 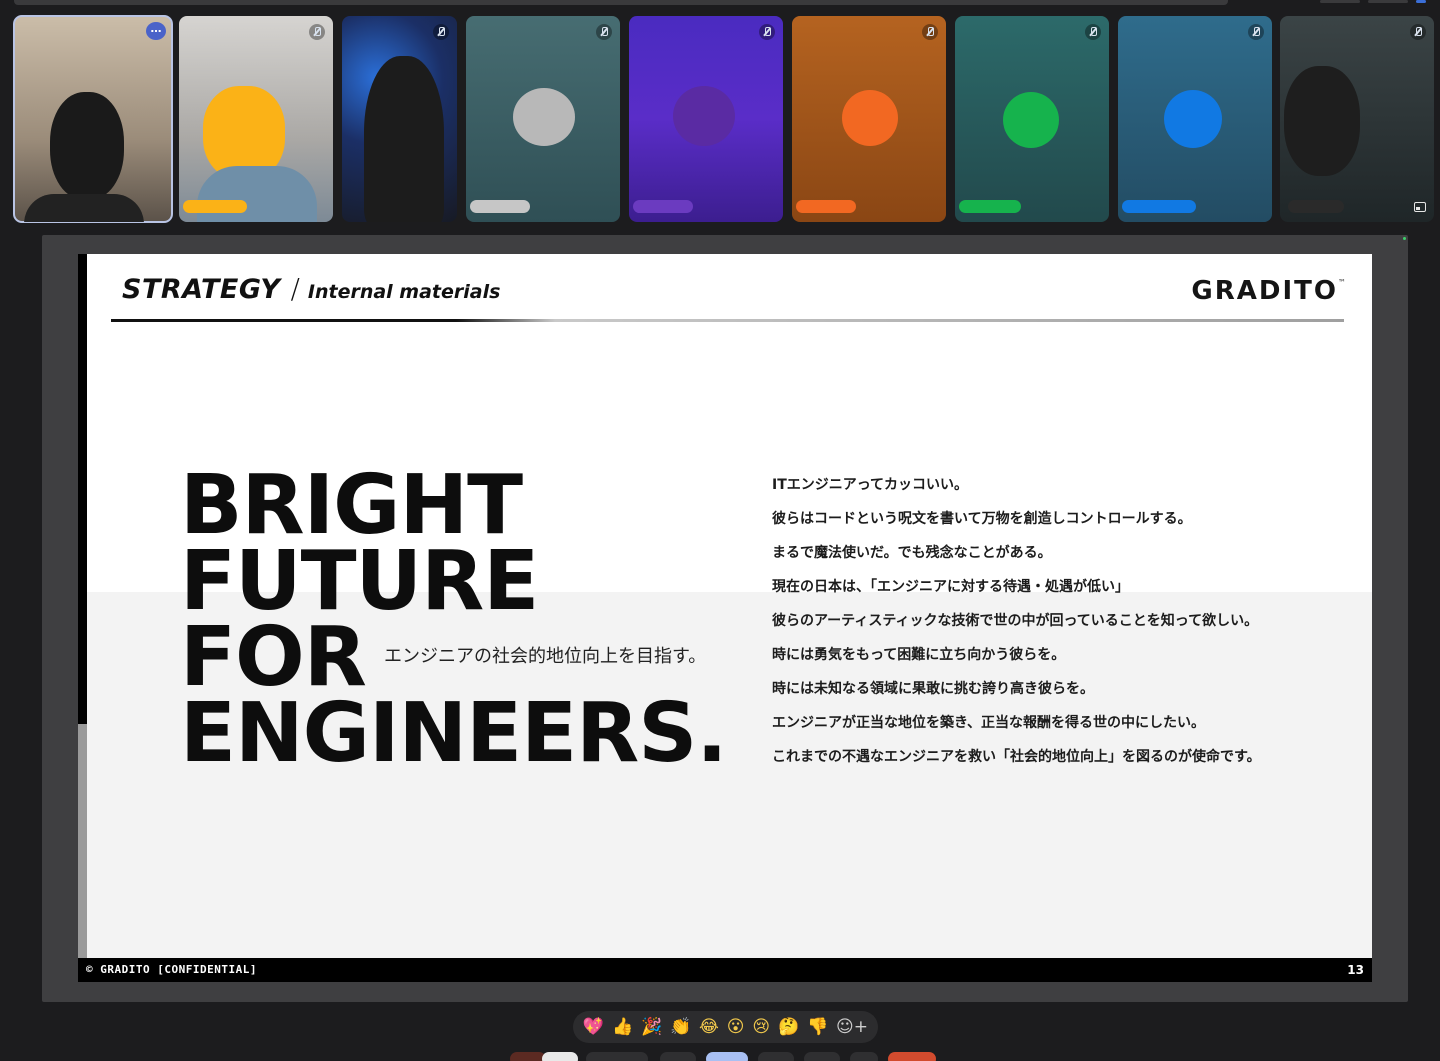 I want to click on heart-reaction-button: 💖, so click(x=593, y=1027).